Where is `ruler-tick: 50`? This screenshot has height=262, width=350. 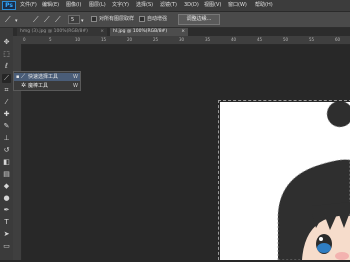
ruler-tick: 50 is located at coordinates (286, 39).